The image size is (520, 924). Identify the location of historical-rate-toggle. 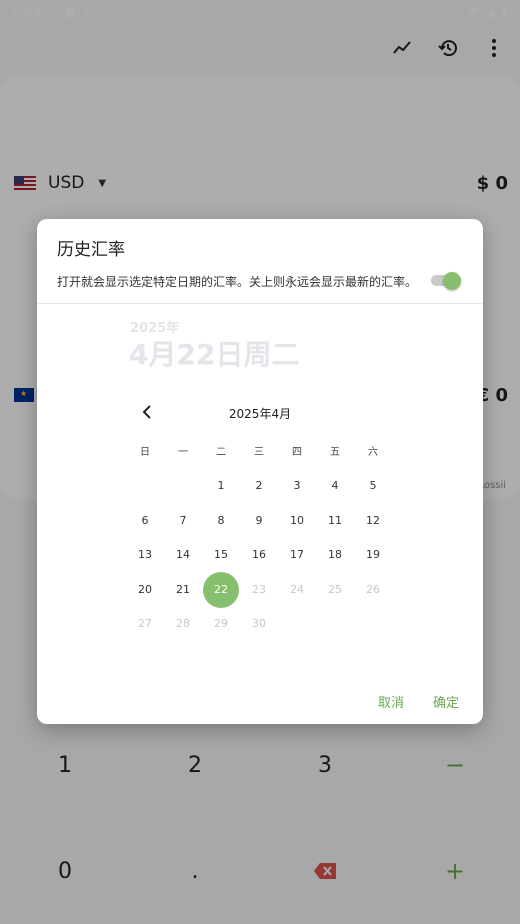
(446, 281).